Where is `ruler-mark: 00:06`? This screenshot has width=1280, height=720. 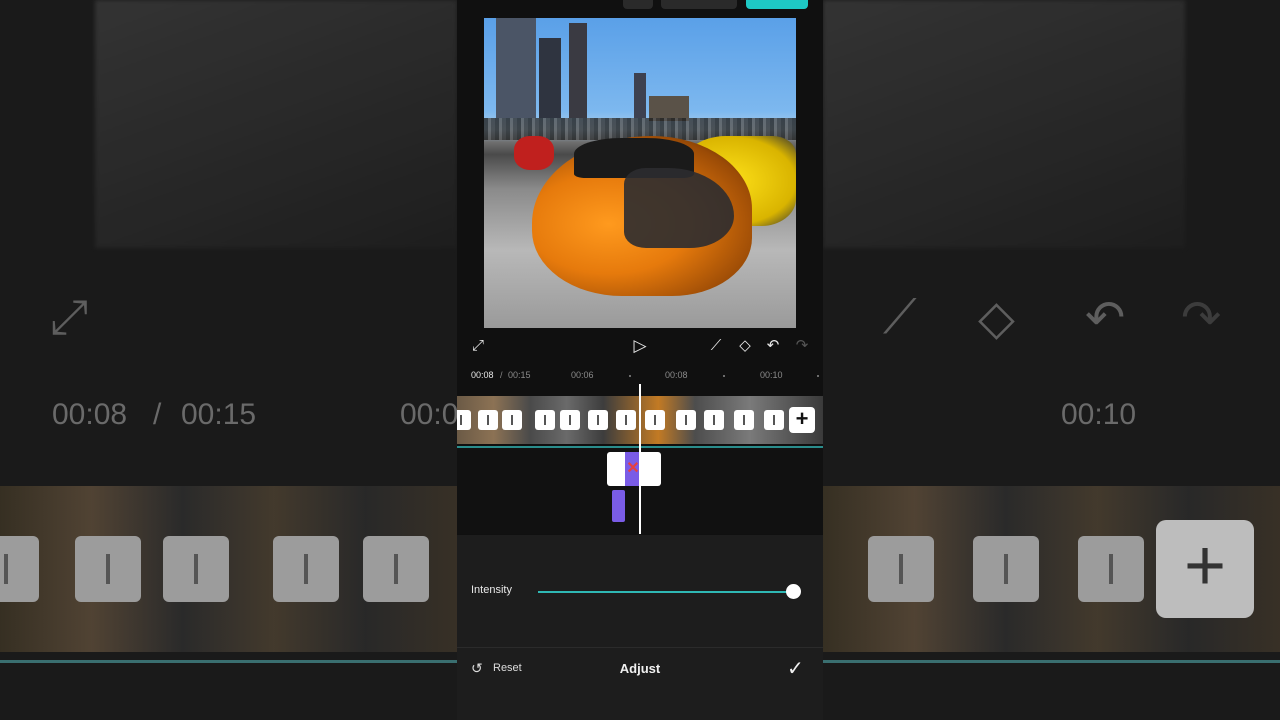 ruler-mark: 00:06 is located at coordinates (582, 375).